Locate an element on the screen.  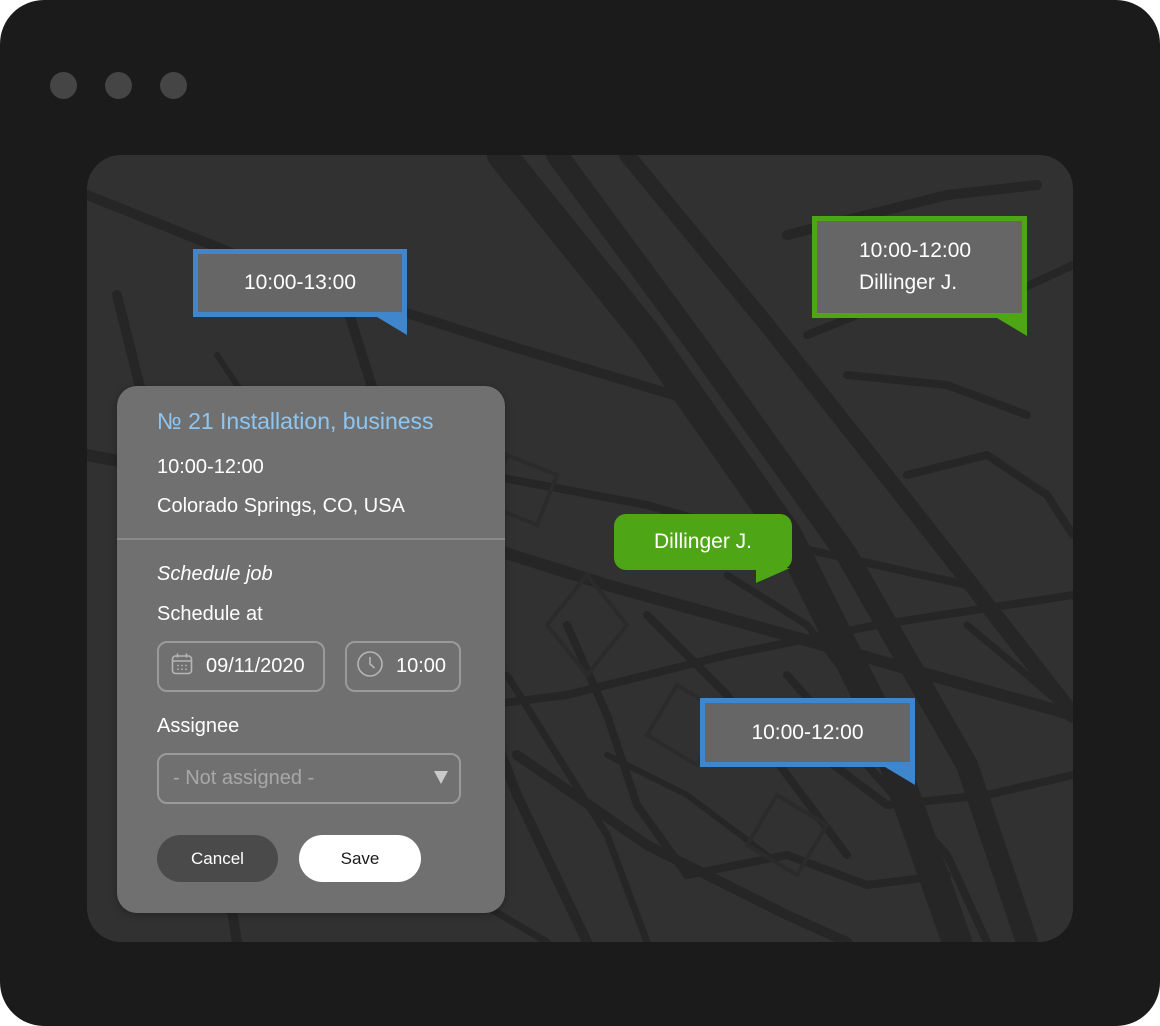
assignee-select-value: - Not assigned - is located at coordinates (244, 778).